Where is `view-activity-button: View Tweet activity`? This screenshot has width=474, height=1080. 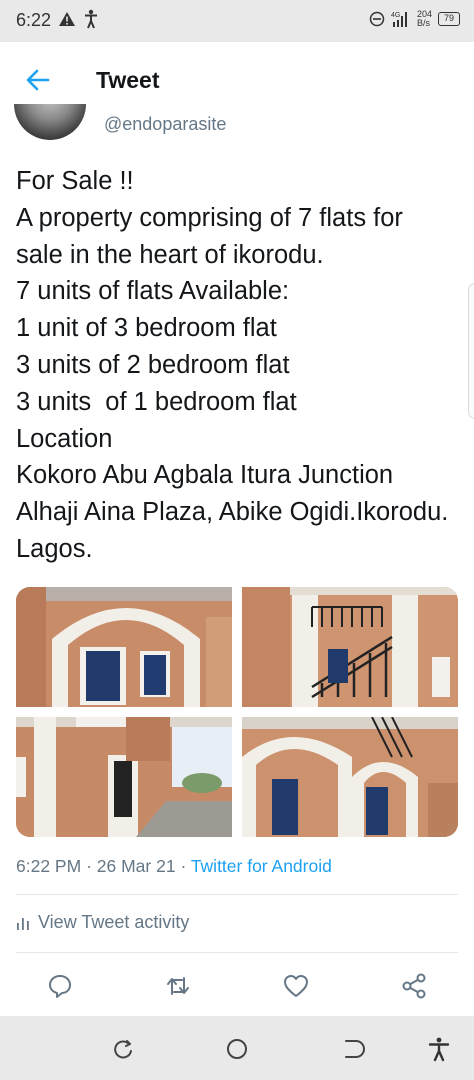 view-activity-button: View Tweet activity is located at coordinates (102, 922).